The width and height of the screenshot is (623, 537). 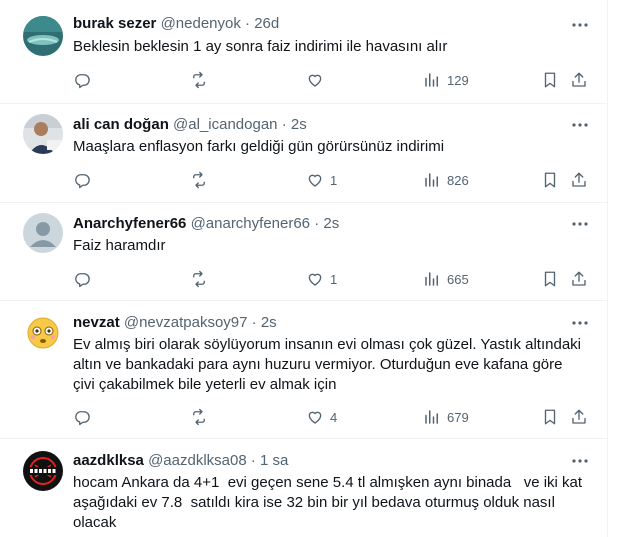 I want to click on tweet-header: Anarchyfener66 @anarchyfener66 · 2s, so click(x=206, y=224).